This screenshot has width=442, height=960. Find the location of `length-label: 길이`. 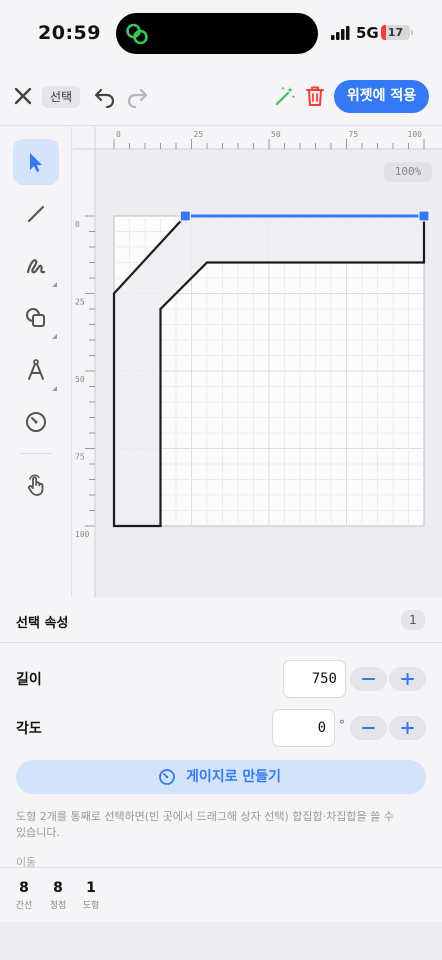

length-label: 길이 is located at coordinates (29, 680).